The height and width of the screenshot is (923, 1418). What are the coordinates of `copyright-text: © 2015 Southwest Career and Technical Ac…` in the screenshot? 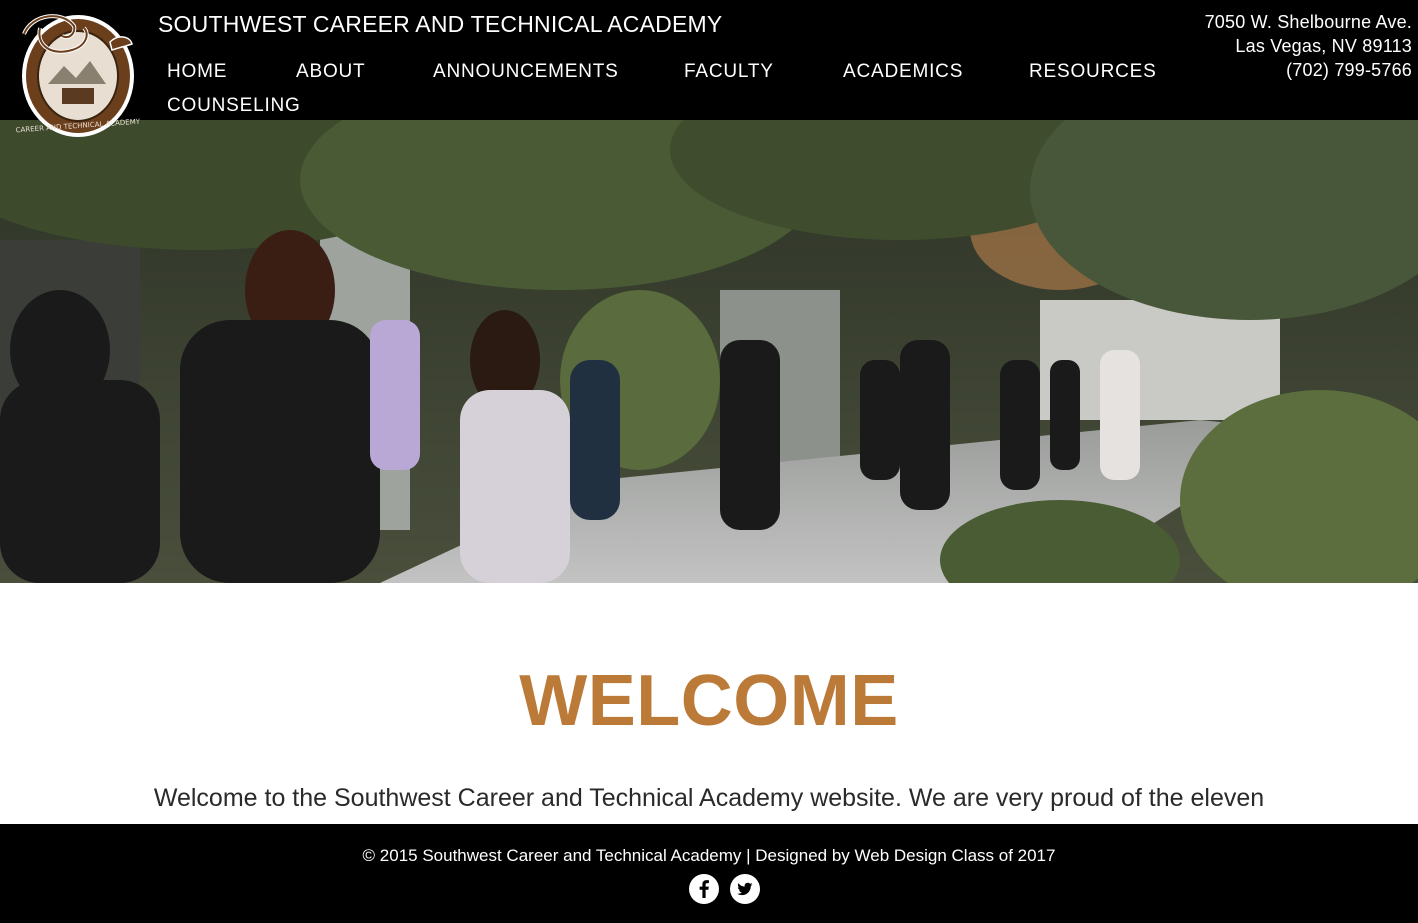 It's located at (709, 855).